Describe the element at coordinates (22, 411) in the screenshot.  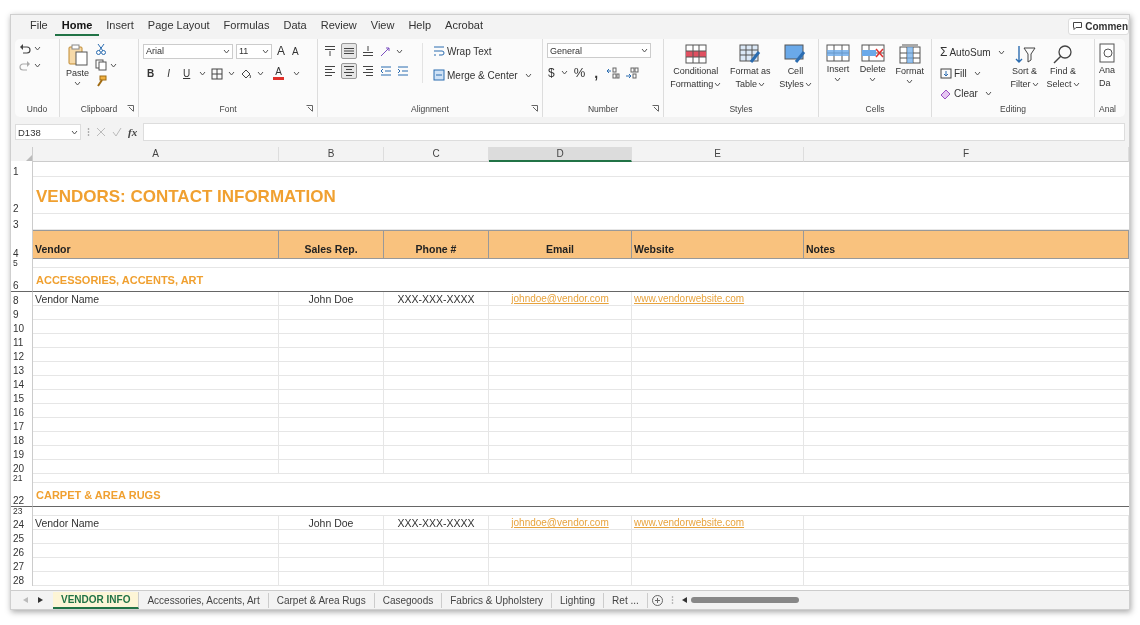
I see `row-number: 16` at that location.